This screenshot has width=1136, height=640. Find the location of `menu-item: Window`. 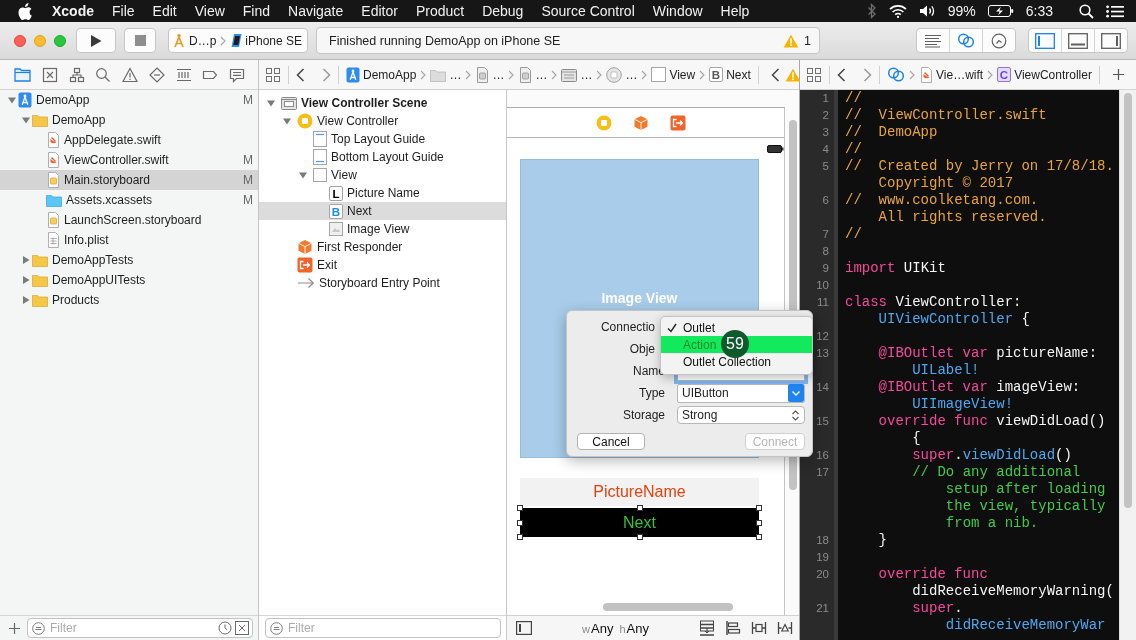

menu-item: Window is located at coordinates (677, 11).